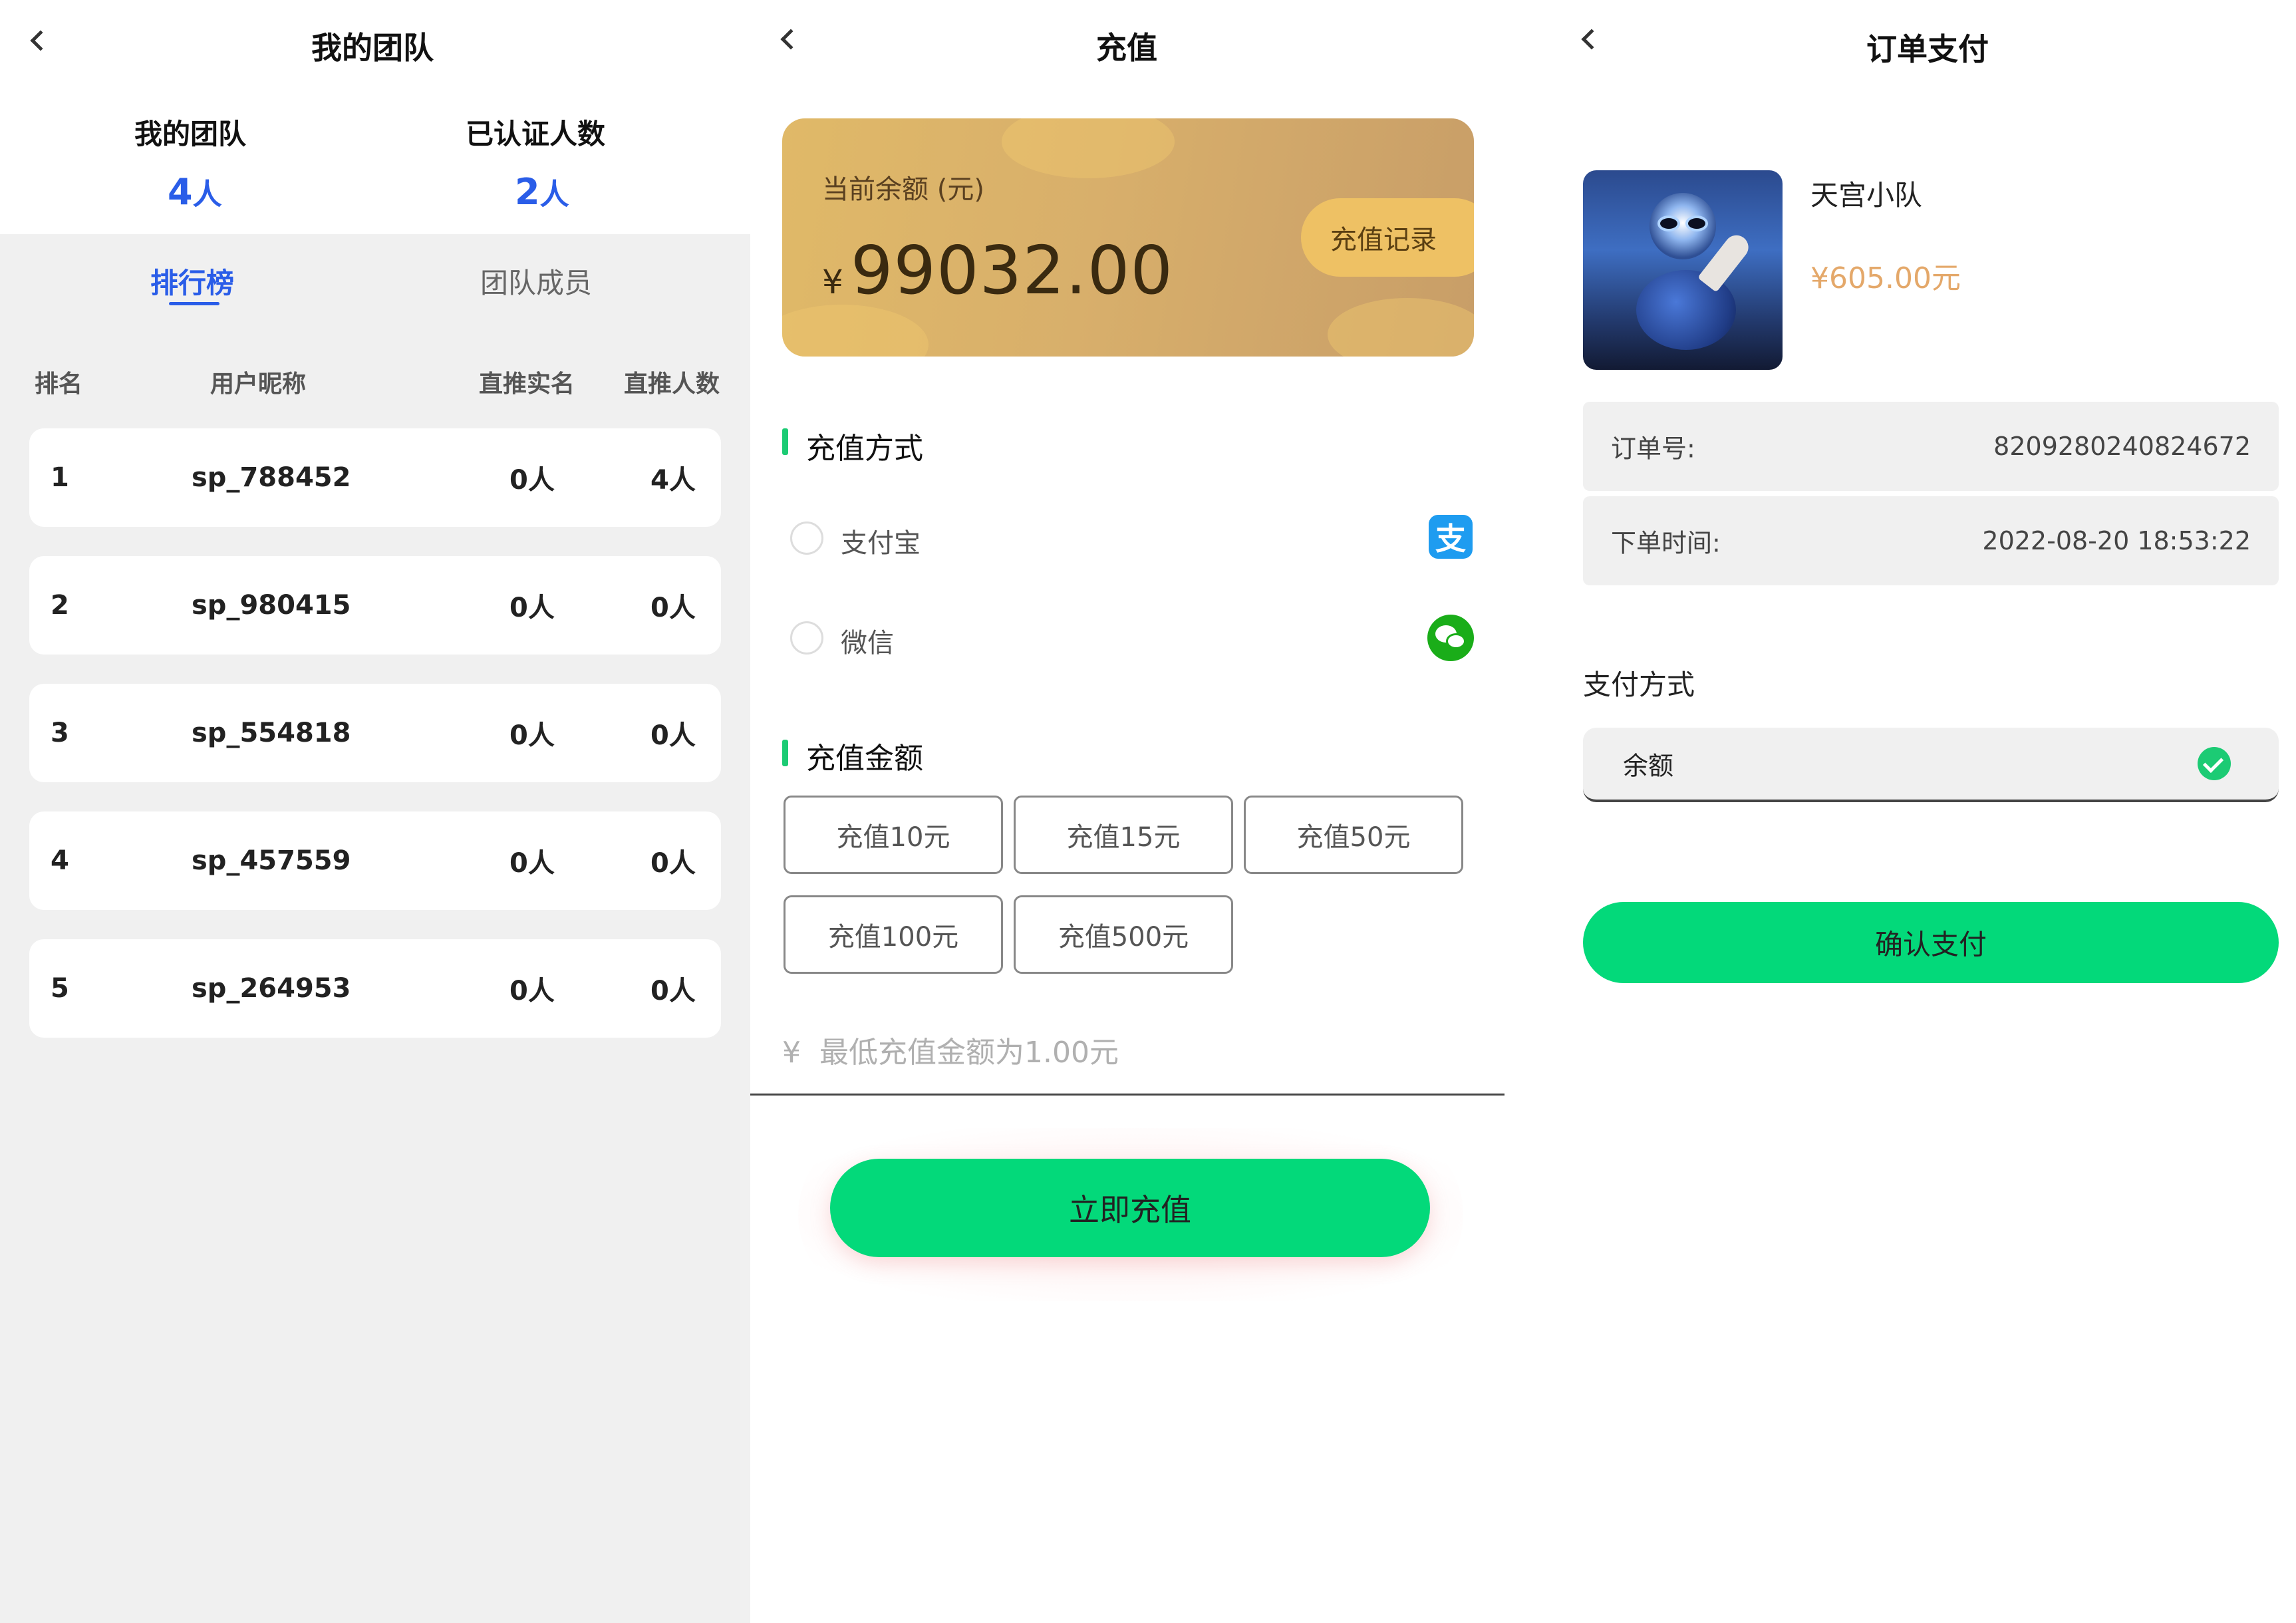 The image size is (2296, 1623). What do you see at coordinates (60, 477) in the screenshot?
I see `row-rank: 1` at bounding box center [60, 477].